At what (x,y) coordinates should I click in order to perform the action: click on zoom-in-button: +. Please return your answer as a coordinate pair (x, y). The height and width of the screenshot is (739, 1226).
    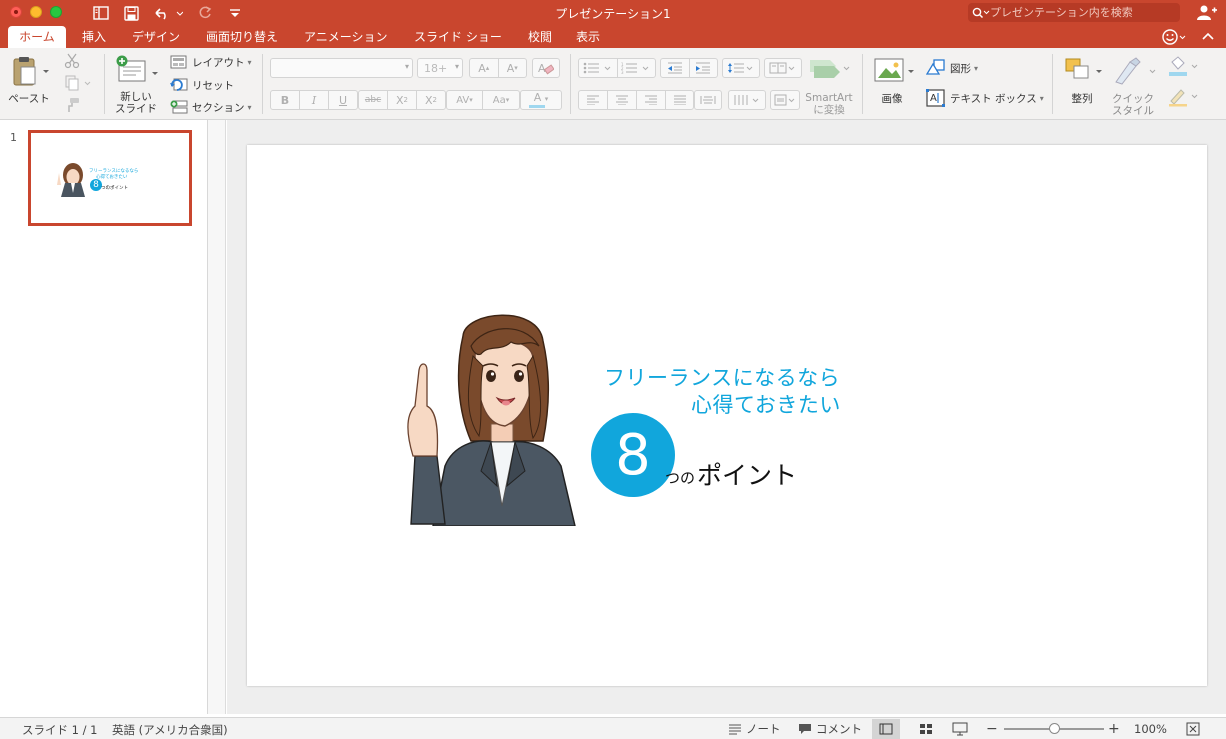
    Looking at the image, I should click on (1114, 729).